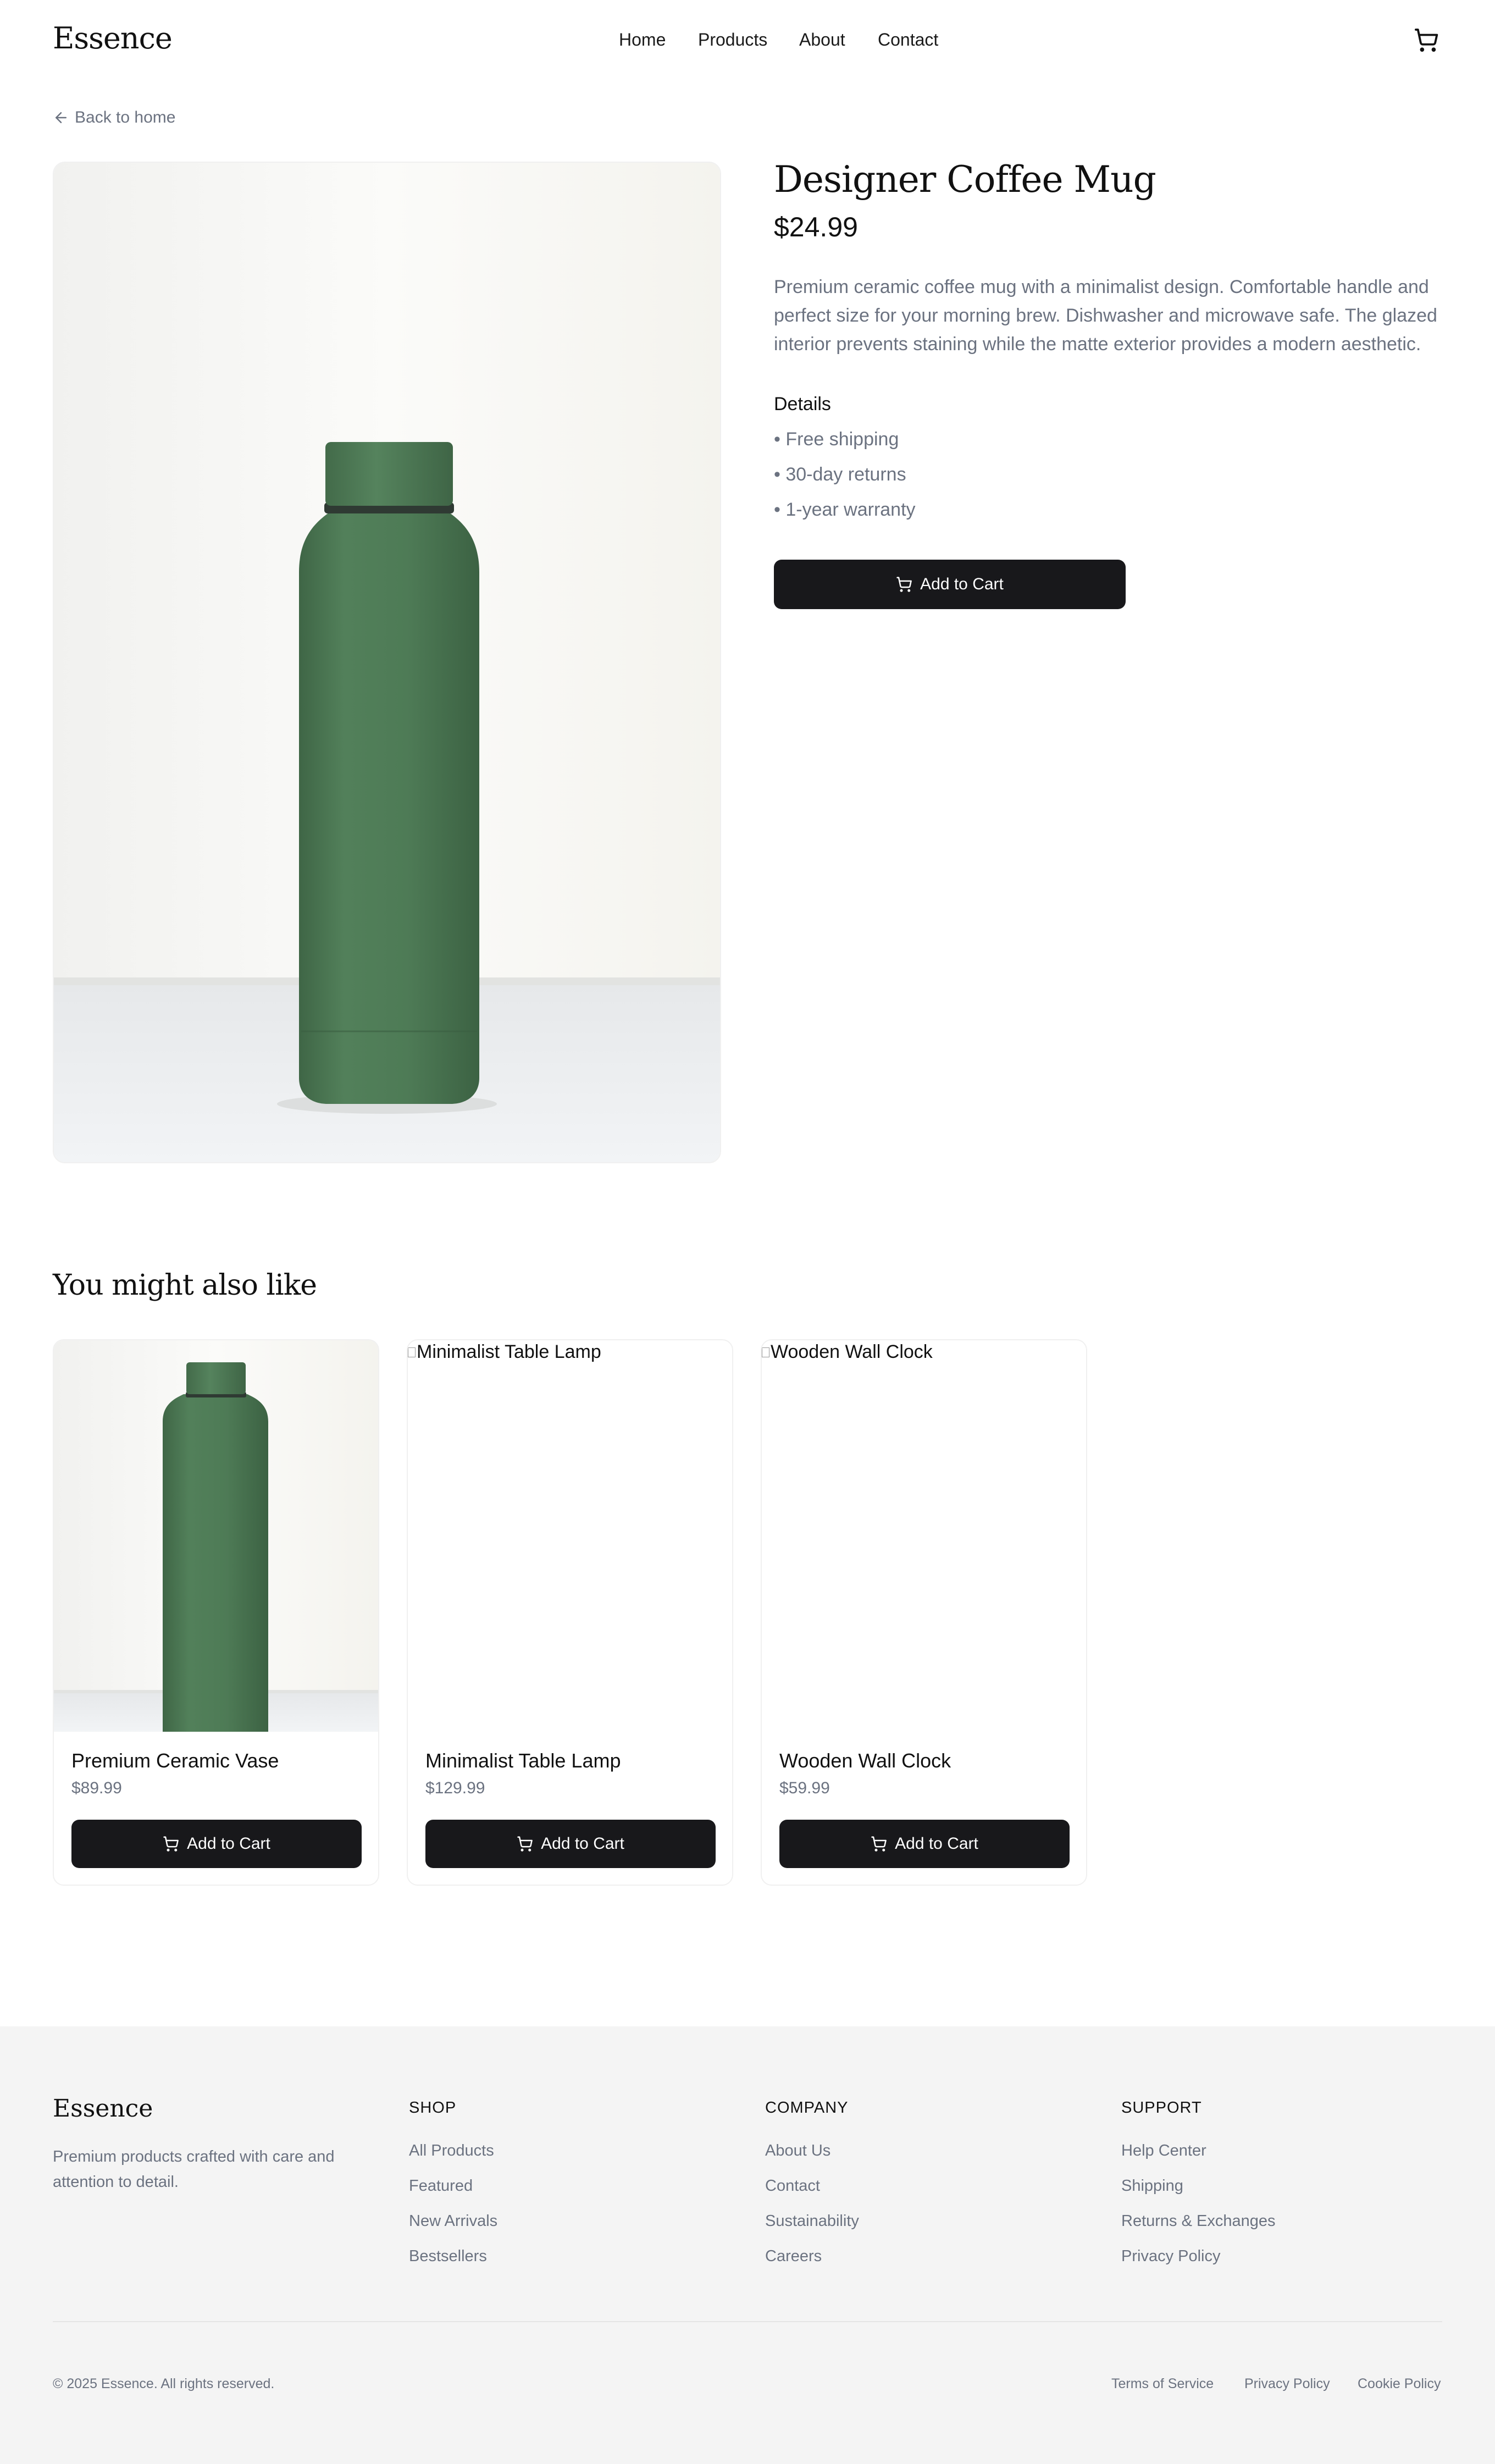 The width and height of the screenshot is (1495, 2464). I want to click on product-card-name: Minimalist Table Lamp, so click(523, 1761).